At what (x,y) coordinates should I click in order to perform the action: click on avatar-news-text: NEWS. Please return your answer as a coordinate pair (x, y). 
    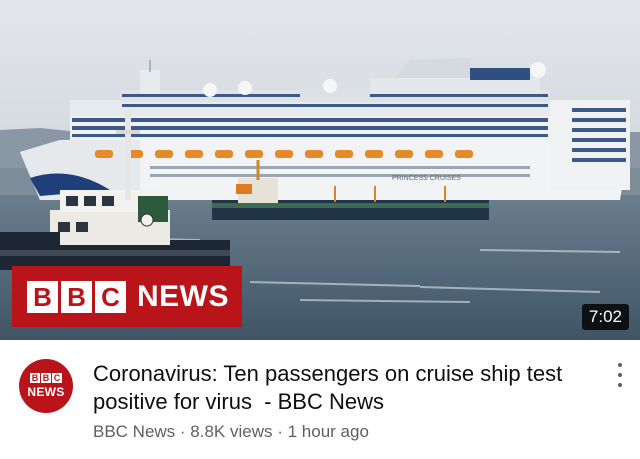
    Looking at the image, I should click on (46, 392).